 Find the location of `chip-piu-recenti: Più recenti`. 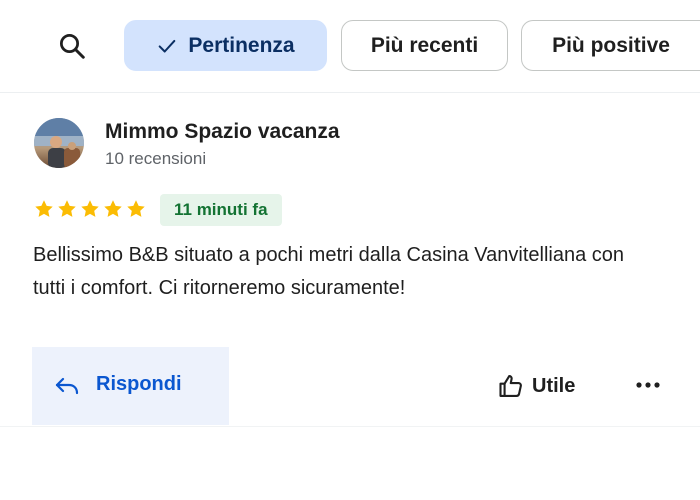

chip-piu-recenti: Più recenti is located at coordinates (424, 45).